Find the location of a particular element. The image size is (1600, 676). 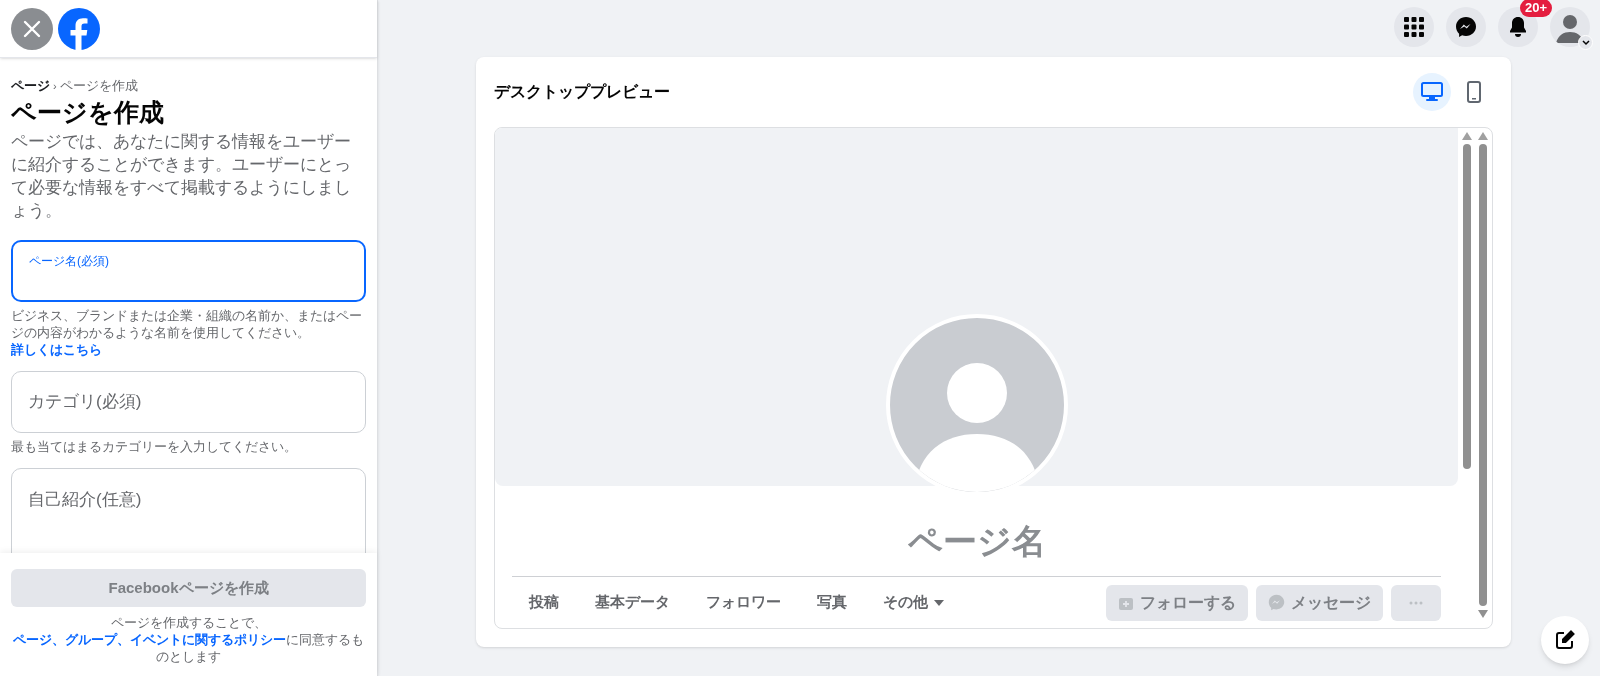

chevron-down-icon is located at coordinates (1585, 42).